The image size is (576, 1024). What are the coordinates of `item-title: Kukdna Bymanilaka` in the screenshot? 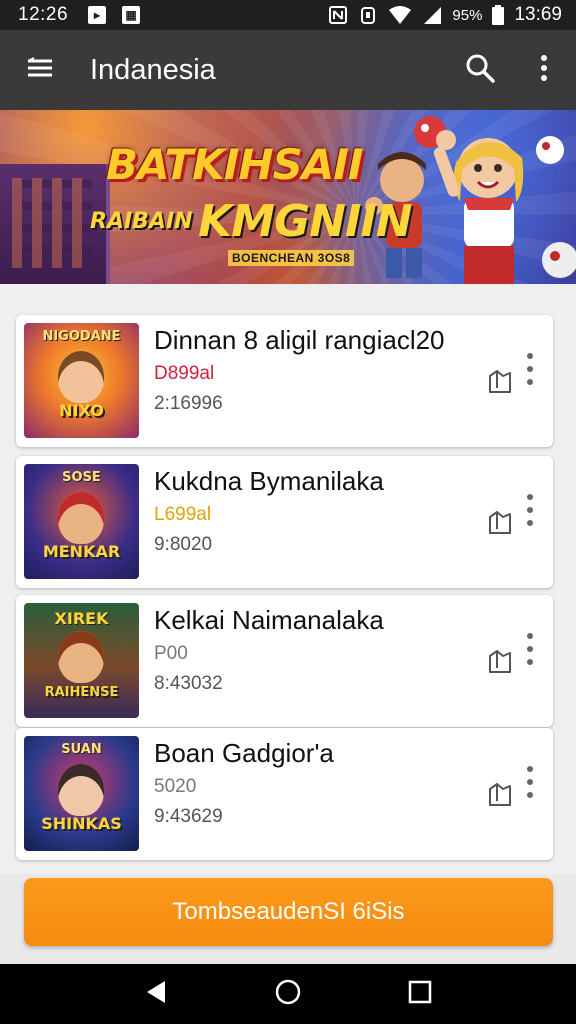 It's located at (269, 481).